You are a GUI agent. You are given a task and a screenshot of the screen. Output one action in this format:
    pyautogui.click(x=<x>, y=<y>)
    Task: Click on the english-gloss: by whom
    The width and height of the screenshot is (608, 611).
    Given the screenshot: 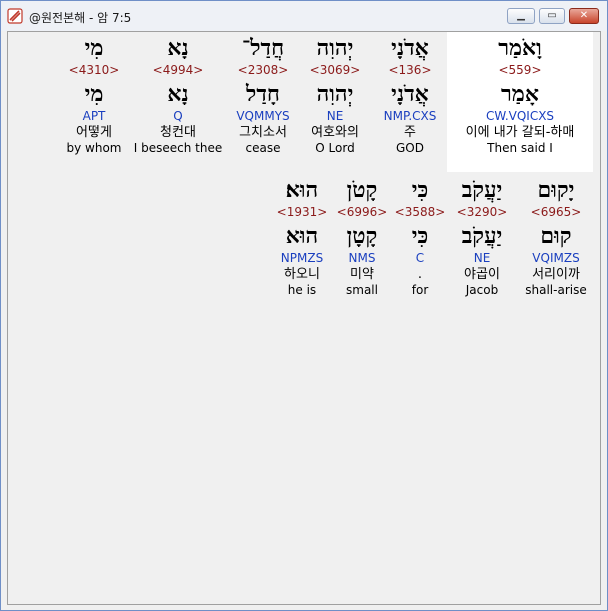 What is the action you would take?
    pyautogui.click(x=94, y=148)
    